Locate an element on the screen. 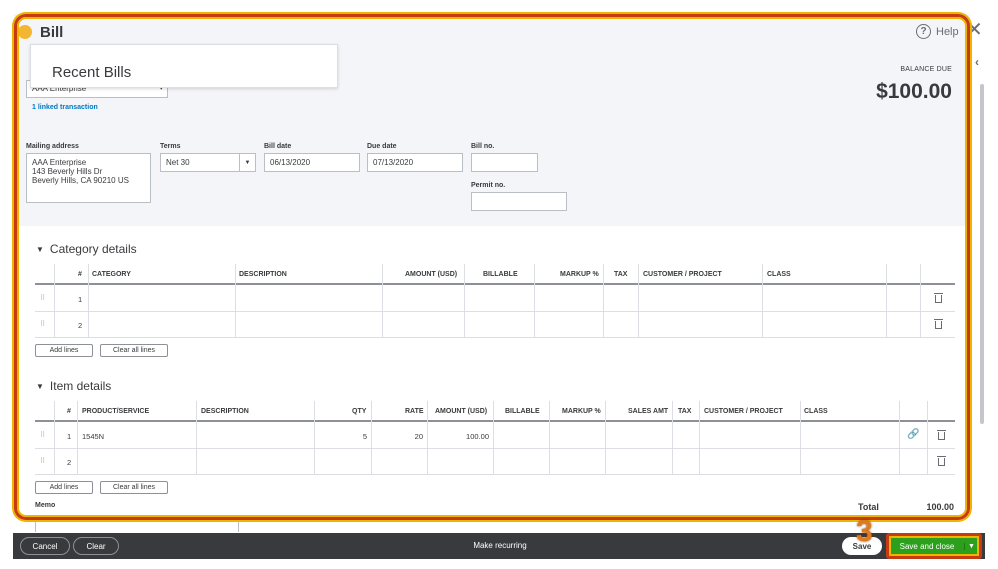  clear-button: Clear is located at coordinates (96, 546).